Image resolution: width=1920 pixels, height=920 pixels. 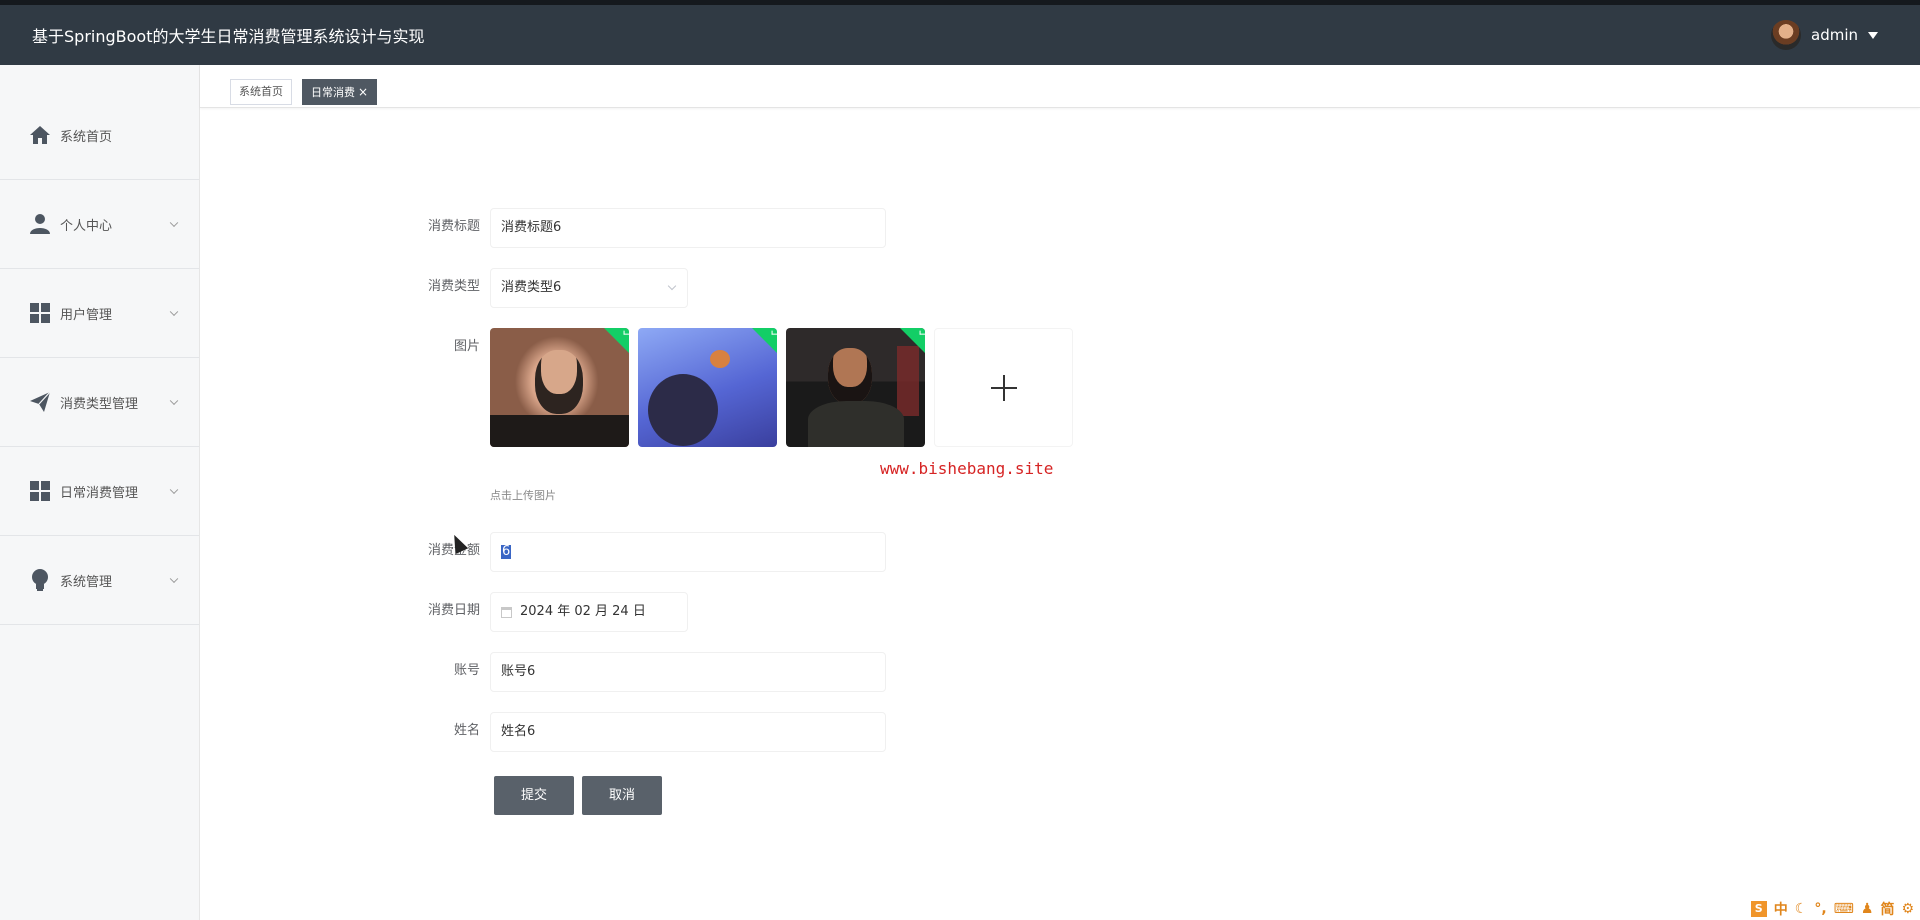 What do you see at coordinates (1781, 909) in the screenshot?
I see `ime-language: 中` at bounding box center [1781, 909].